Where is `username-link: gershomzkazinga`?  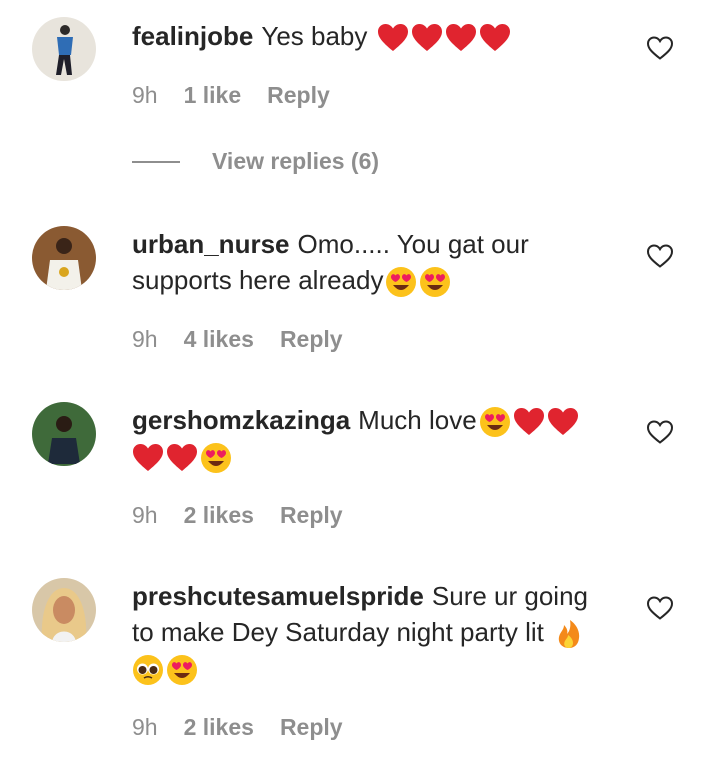 username-link: gershomzkazinga is located at coordinates (241, 420).